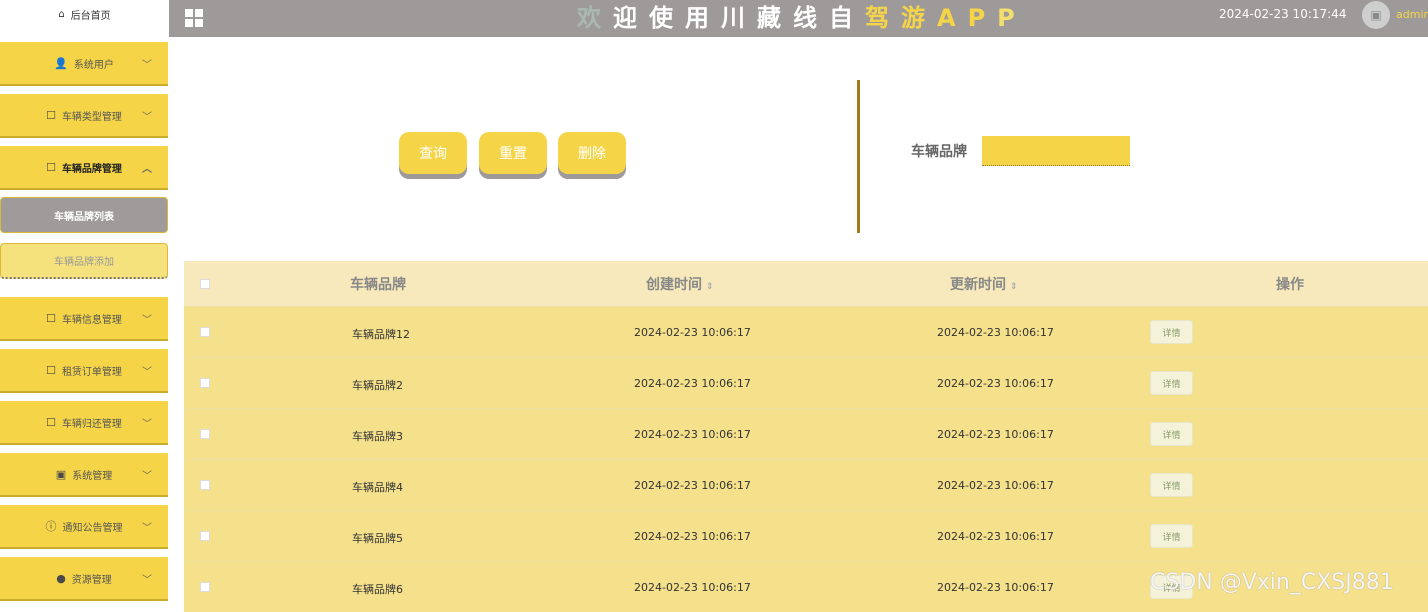 Image resolution: width=1428 pixels, height=612 pixels. Describe the element at coordinates (433, 153) in the screenshot. I see `query-button: 查询` at that location.